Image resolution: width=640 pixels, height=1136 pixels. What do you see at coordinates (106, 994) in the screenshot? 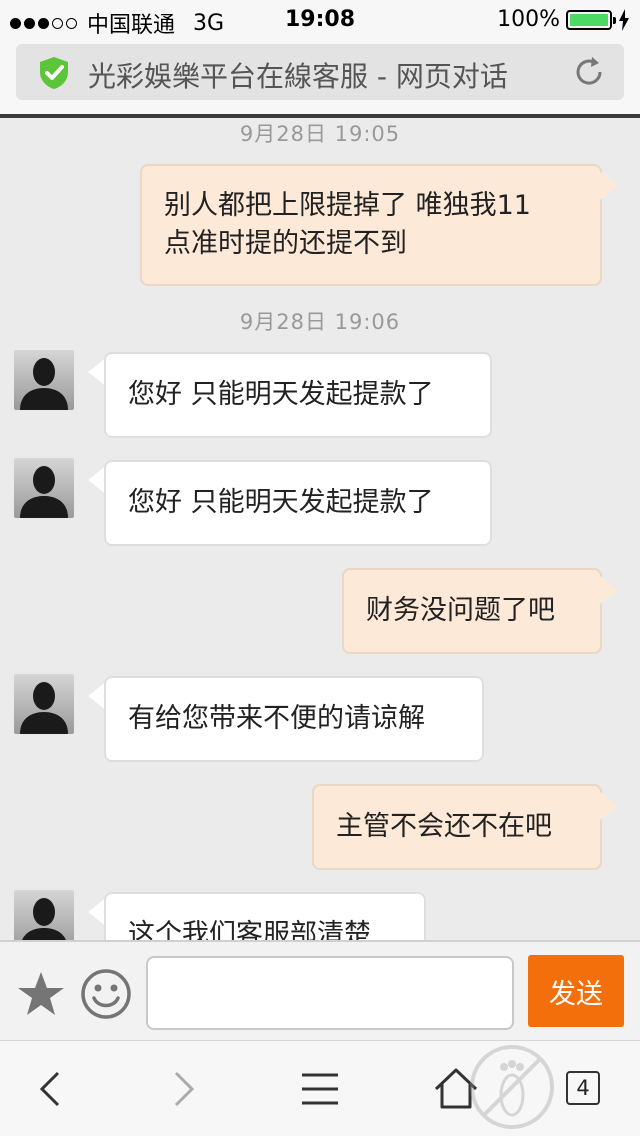
I see `emoji-icon` at bounding box center [106, 994].